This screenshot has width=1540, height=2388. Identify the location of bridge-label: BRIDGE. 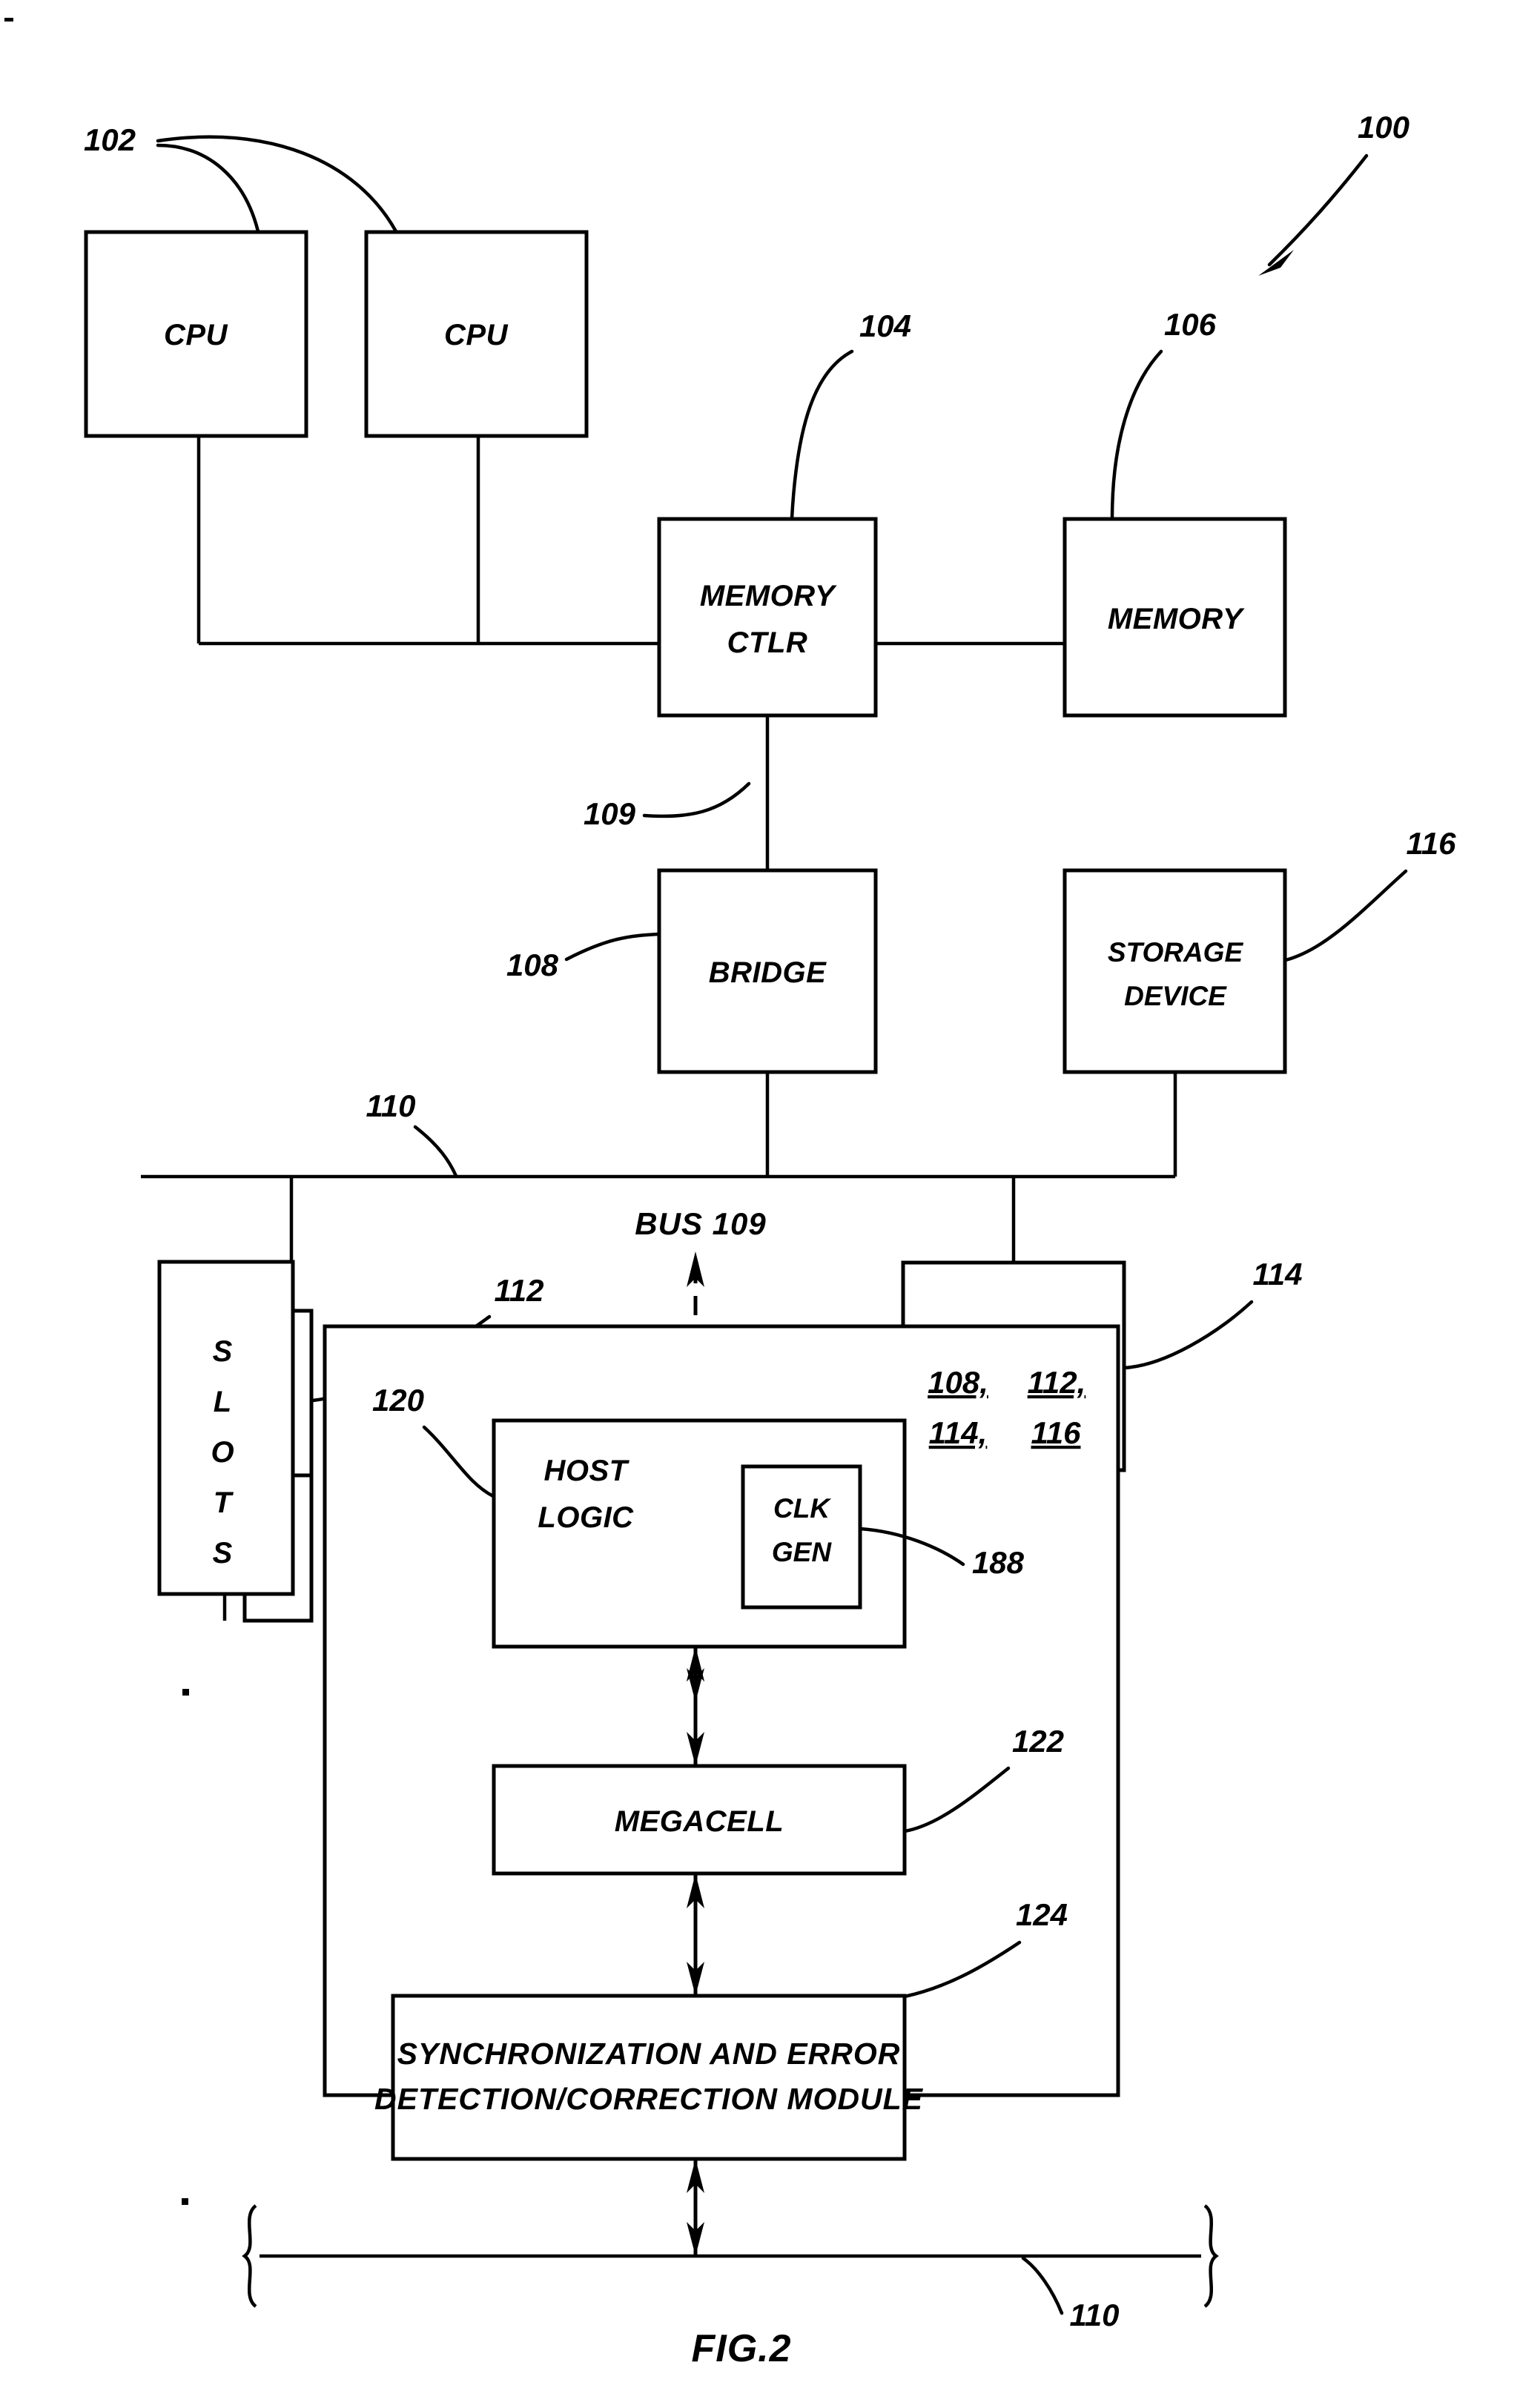
(768, 973).